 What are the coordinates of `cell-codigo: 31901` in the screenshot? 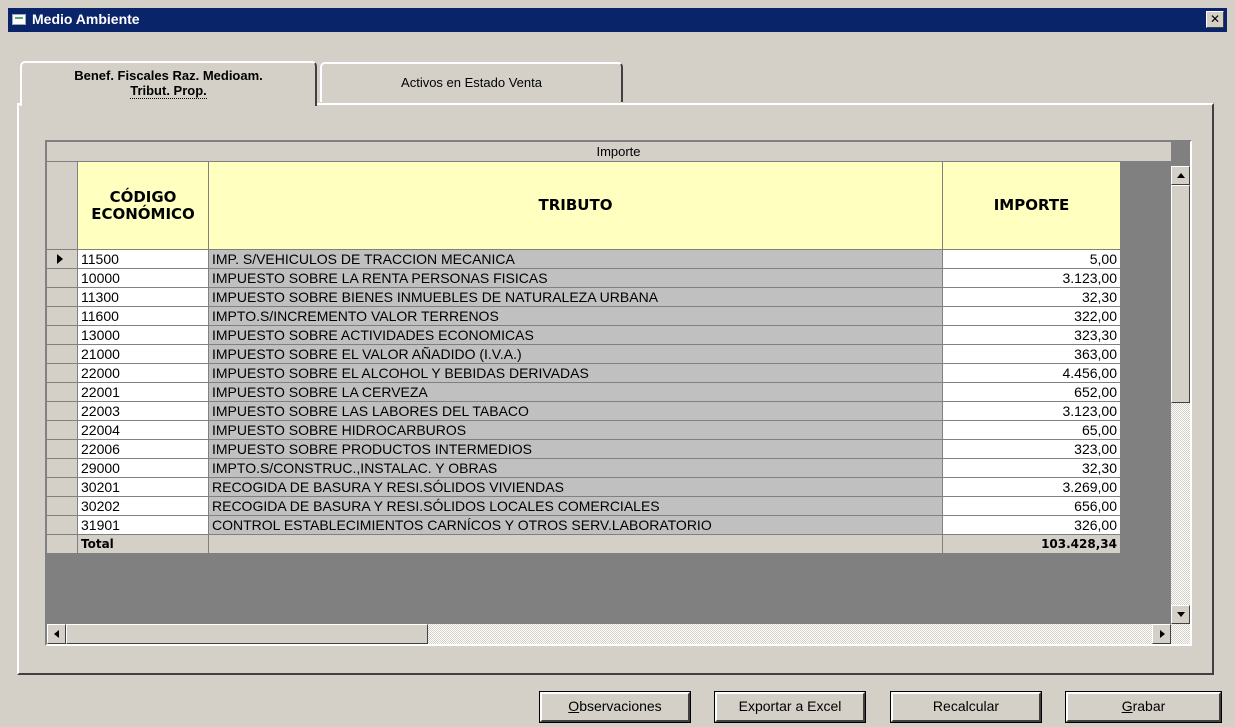 It's located at (143, 525).